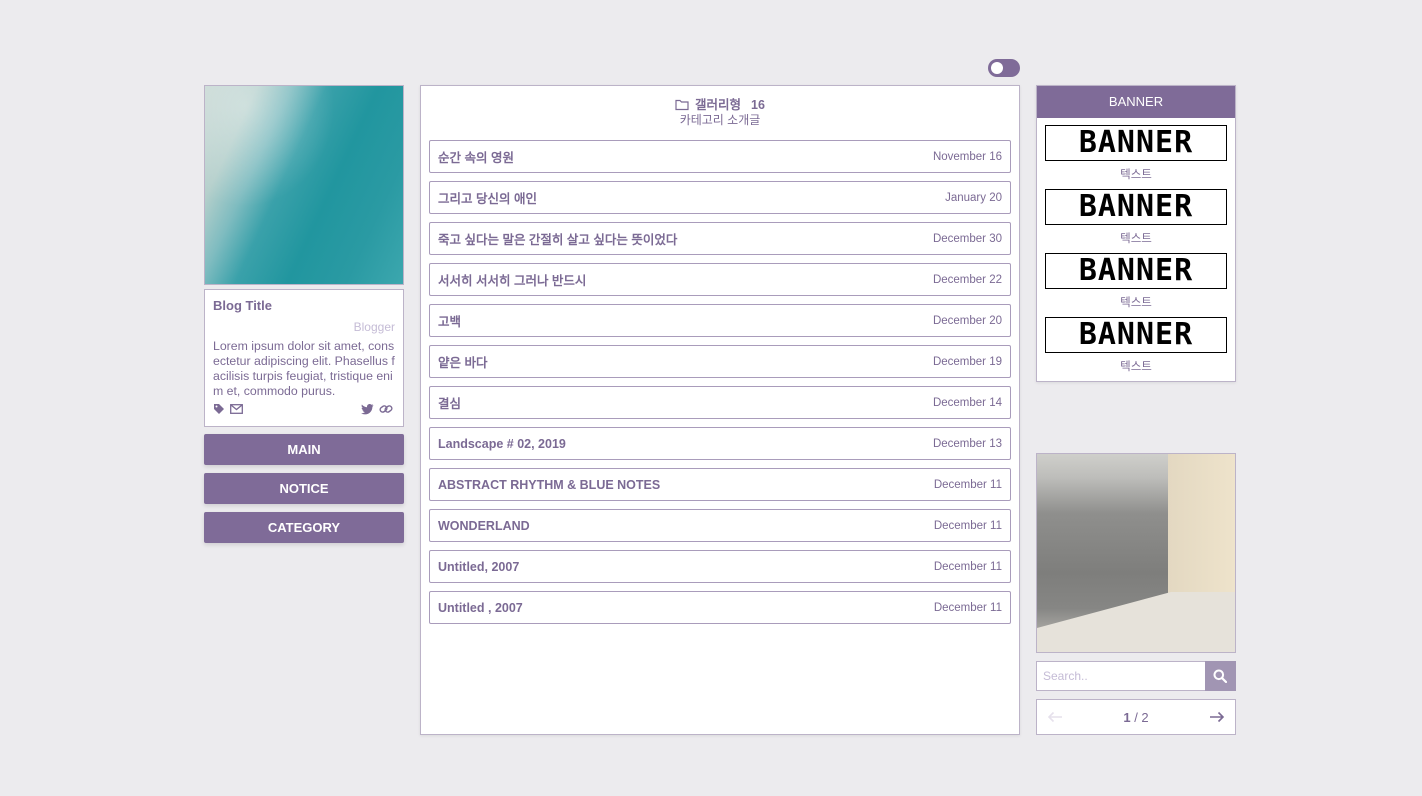  What do you see at coordinates (304, 527) in the screenshot?
I see `nav-category-button: CATEGORY` at bounding box center [304, 527].